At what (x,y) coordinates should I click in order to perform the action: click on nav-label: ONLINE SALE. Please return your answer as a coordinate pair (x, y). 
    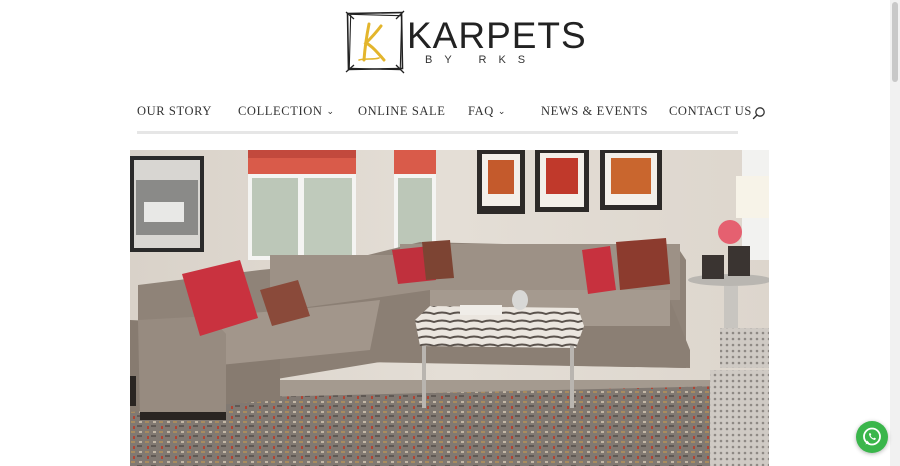
    Looking at the image, I should click on (402, 111).